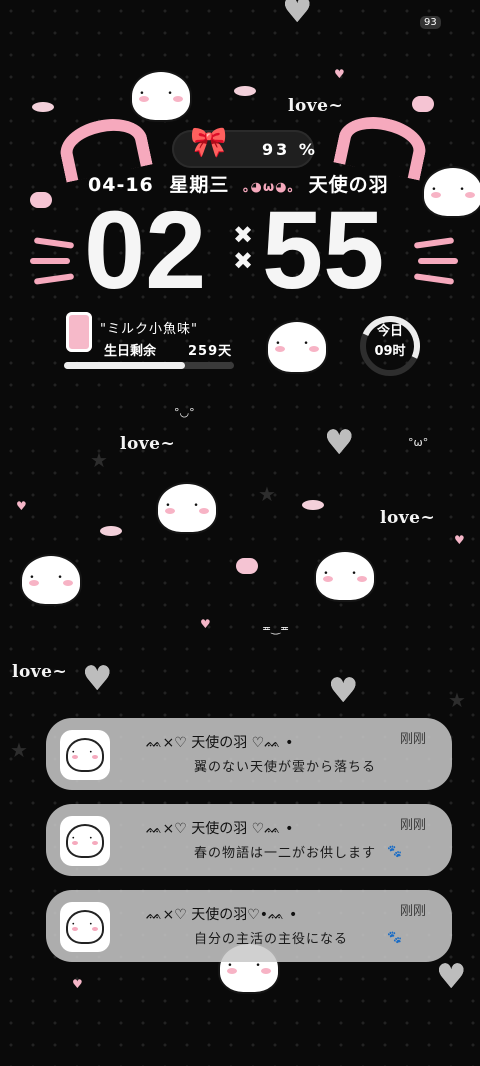  Describe the element at coordinates (209, 142) in the screenshot. I see `bow-icon: 🎀` at that location.